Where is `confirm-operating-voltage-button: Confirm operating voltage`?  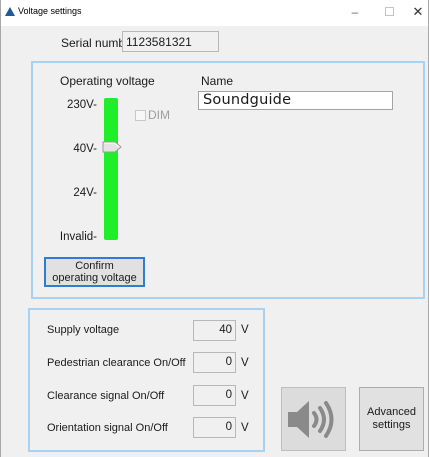 confirm-operating-voltage-button: Confirm operating voltage is located at coordinates (94, 272).